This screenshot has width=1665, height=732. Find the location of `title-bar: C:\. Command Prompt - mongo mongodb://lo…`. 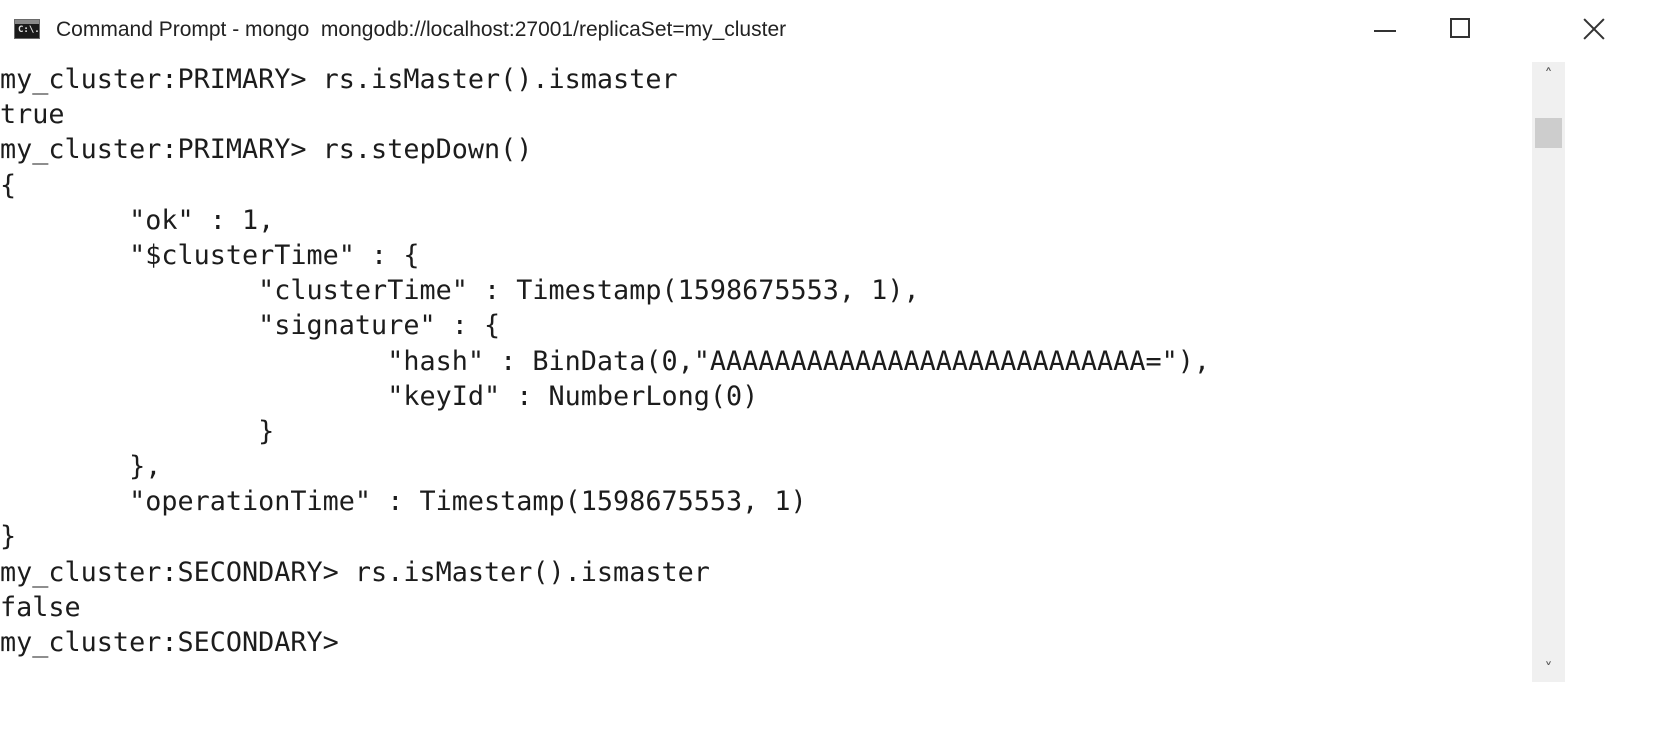

title-bar: C:\. Command Prompt - mongo mongodb://lo… is located at coordinates (832, 31).